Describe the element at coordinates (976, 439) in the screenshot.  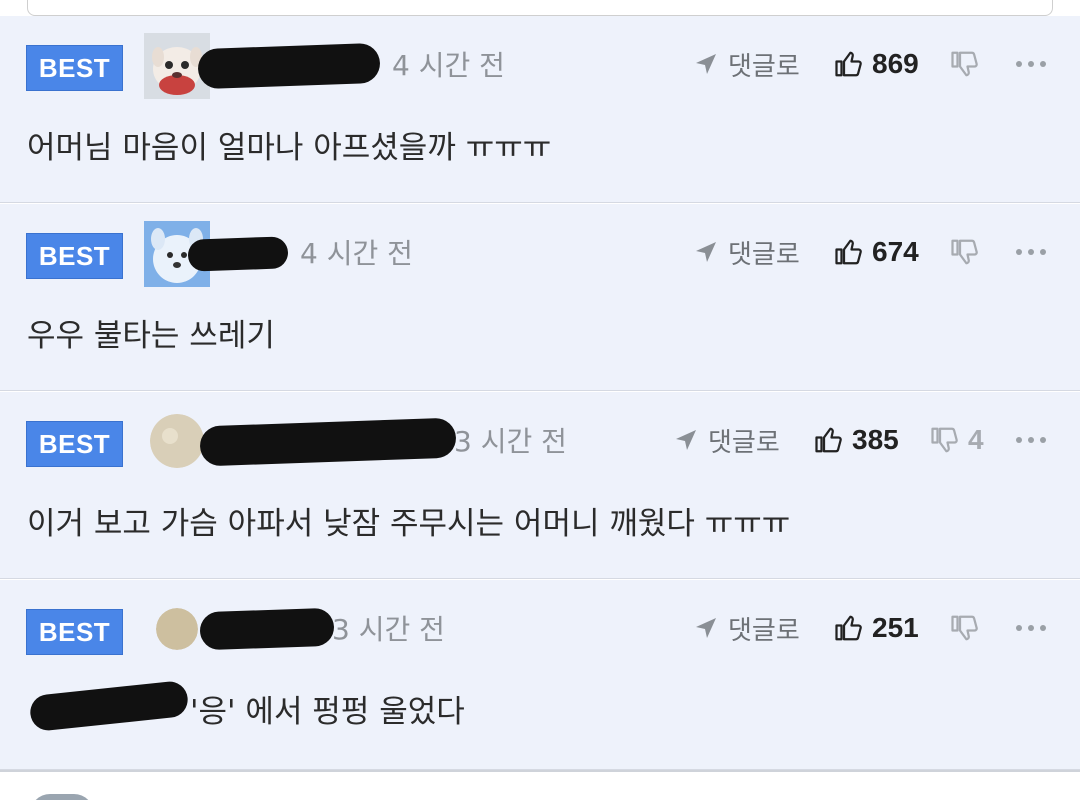
I see `dislike-count: 4` at that location.